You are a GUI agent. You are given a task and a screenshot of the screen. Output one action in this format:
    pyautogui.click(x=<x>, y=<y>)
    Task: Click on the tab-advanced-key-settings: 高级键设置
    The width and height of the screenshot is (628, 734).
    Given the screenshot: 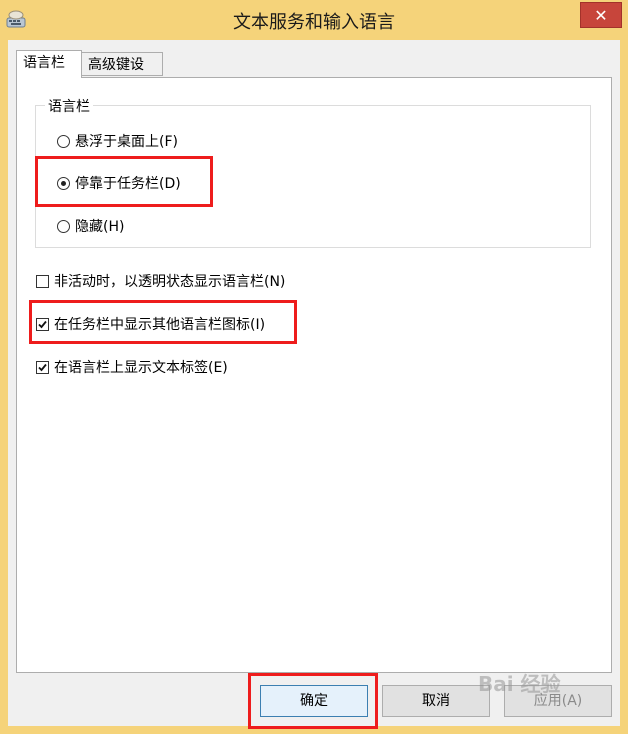 What is the action you would take?
    pyautogui.click(x=122, y=74)
    